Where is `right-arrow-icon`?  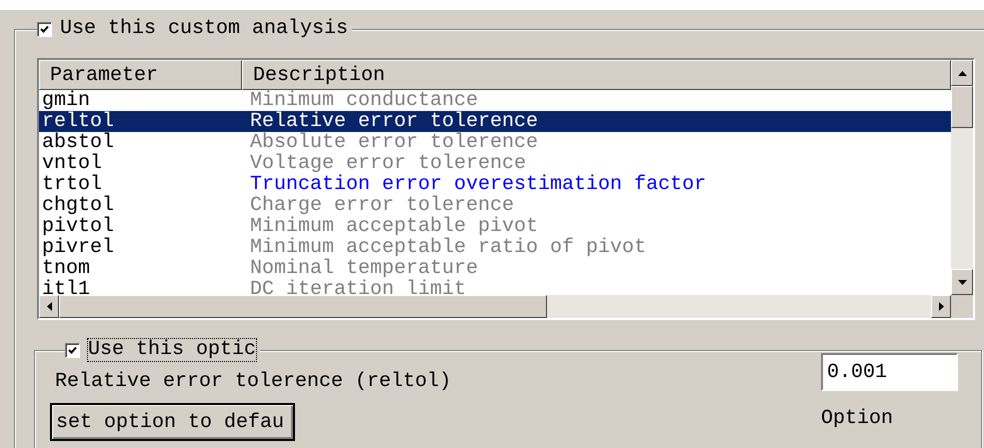
right-arrow-icon is located at coordinates (941, 306).